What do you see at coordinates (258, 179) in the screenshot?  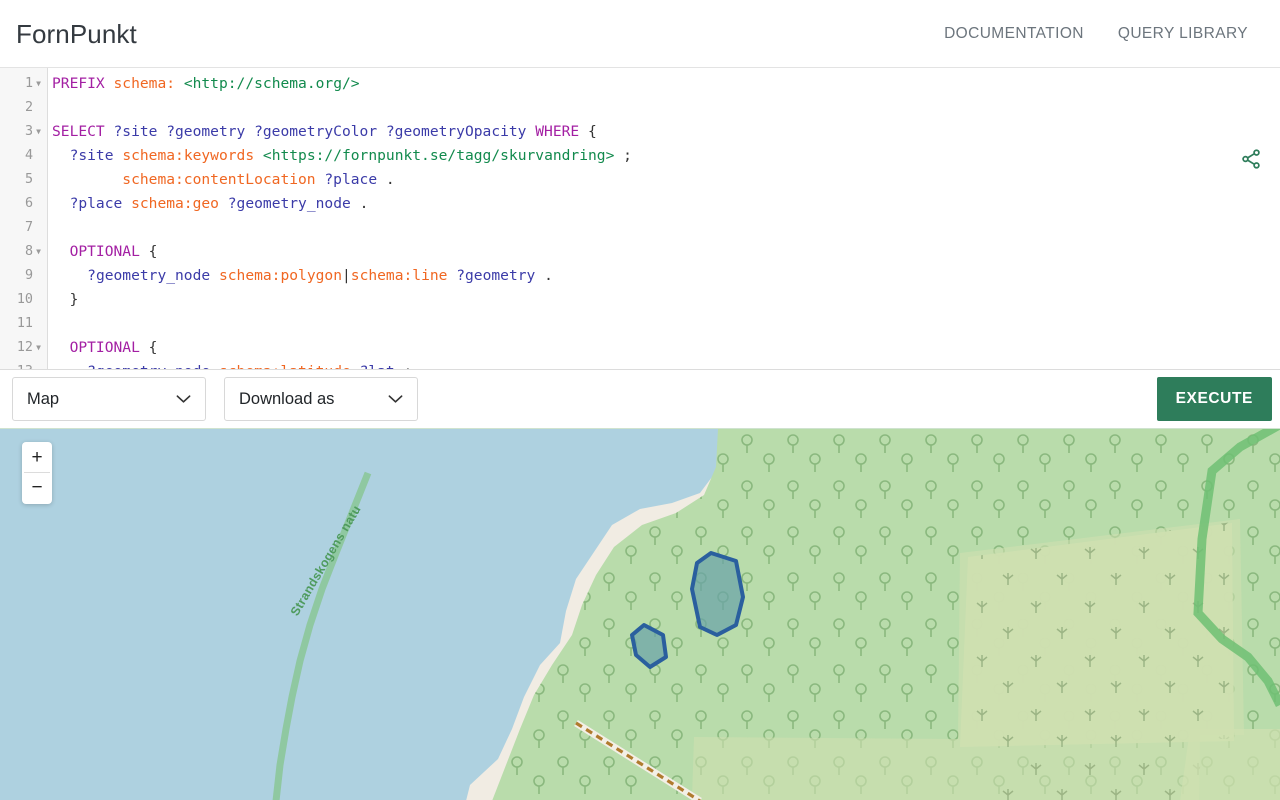 I see `editor-code-line: schema:contentLocation ?place .` at bounding box center [258, 179].